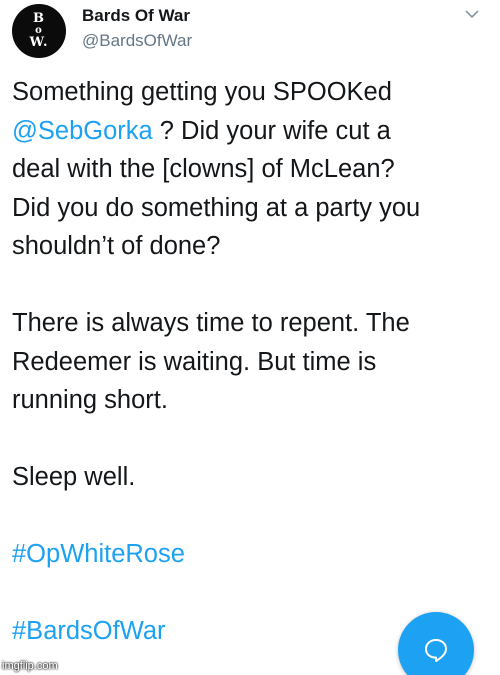 The width and height of the screenshot is (500, 675). What do you see at coordinates (74, 477) in the screenshot?
I see `tweet-line: Sleep well.` at bounding box center [74, 477].